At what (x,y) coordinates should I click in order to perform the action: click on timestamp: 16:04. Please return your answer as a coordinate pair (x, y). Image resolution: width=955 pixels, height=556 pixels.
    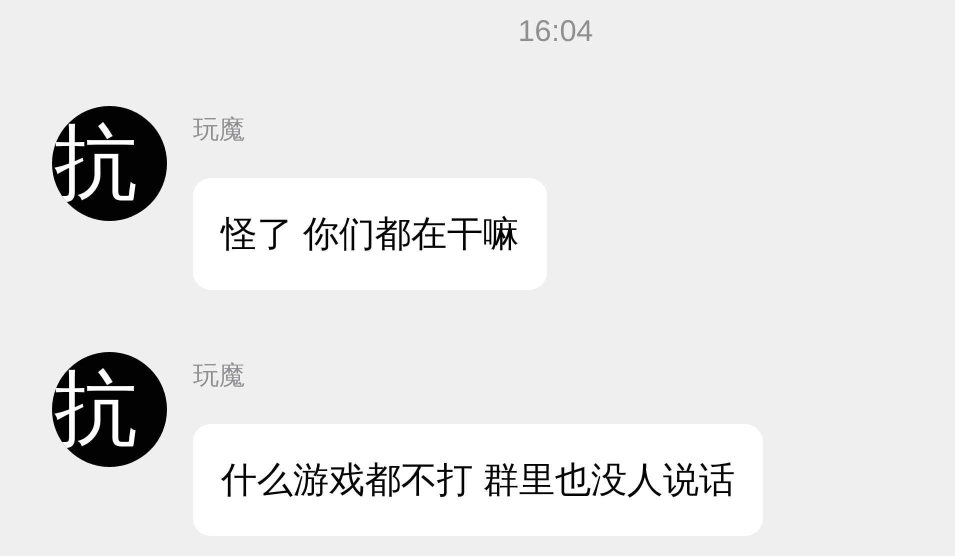
    Looking at the image, I should click on (555, 32).